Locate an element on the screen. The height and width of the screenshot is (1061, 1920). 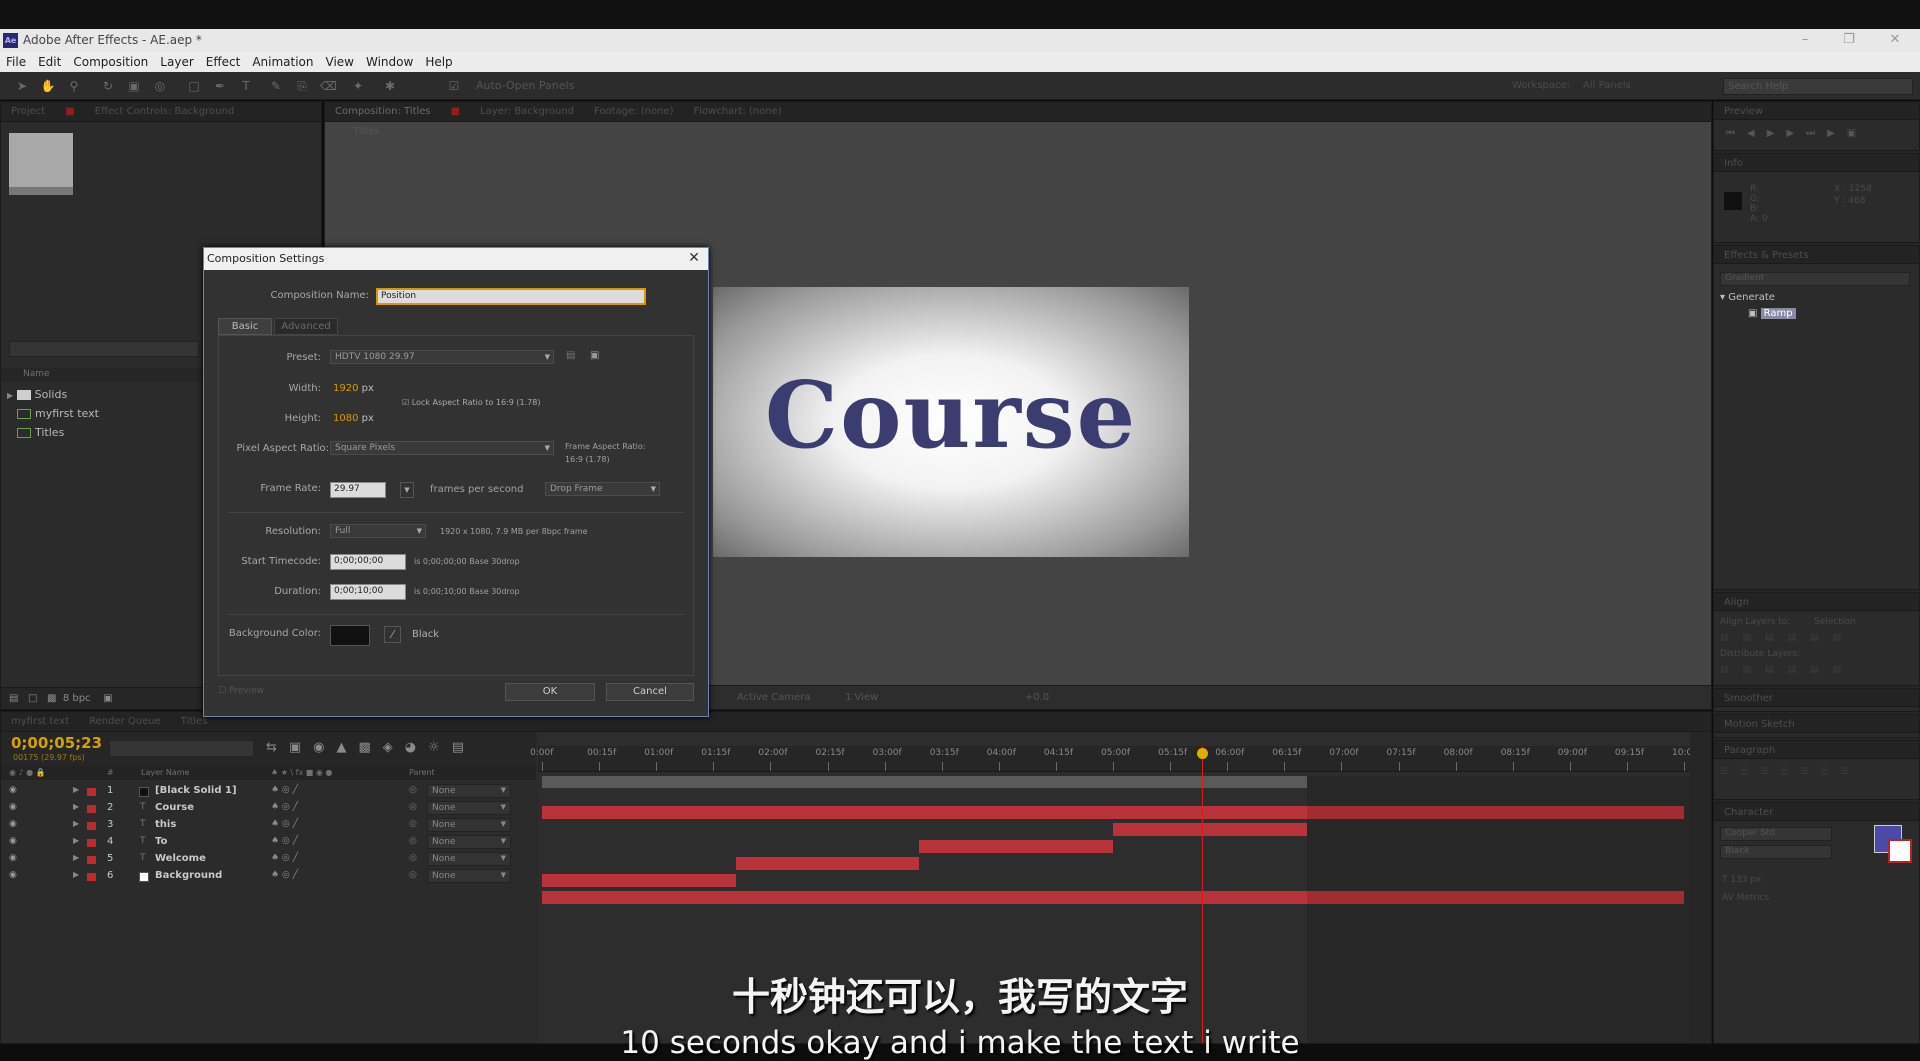
delete-preset-icon: ▣ is located at coordinates (594, 355).